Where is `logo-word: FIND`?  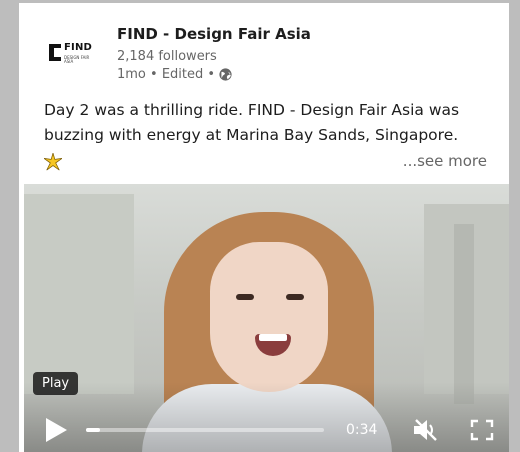 logo-word: FIND is located at coordinates (78, 47).